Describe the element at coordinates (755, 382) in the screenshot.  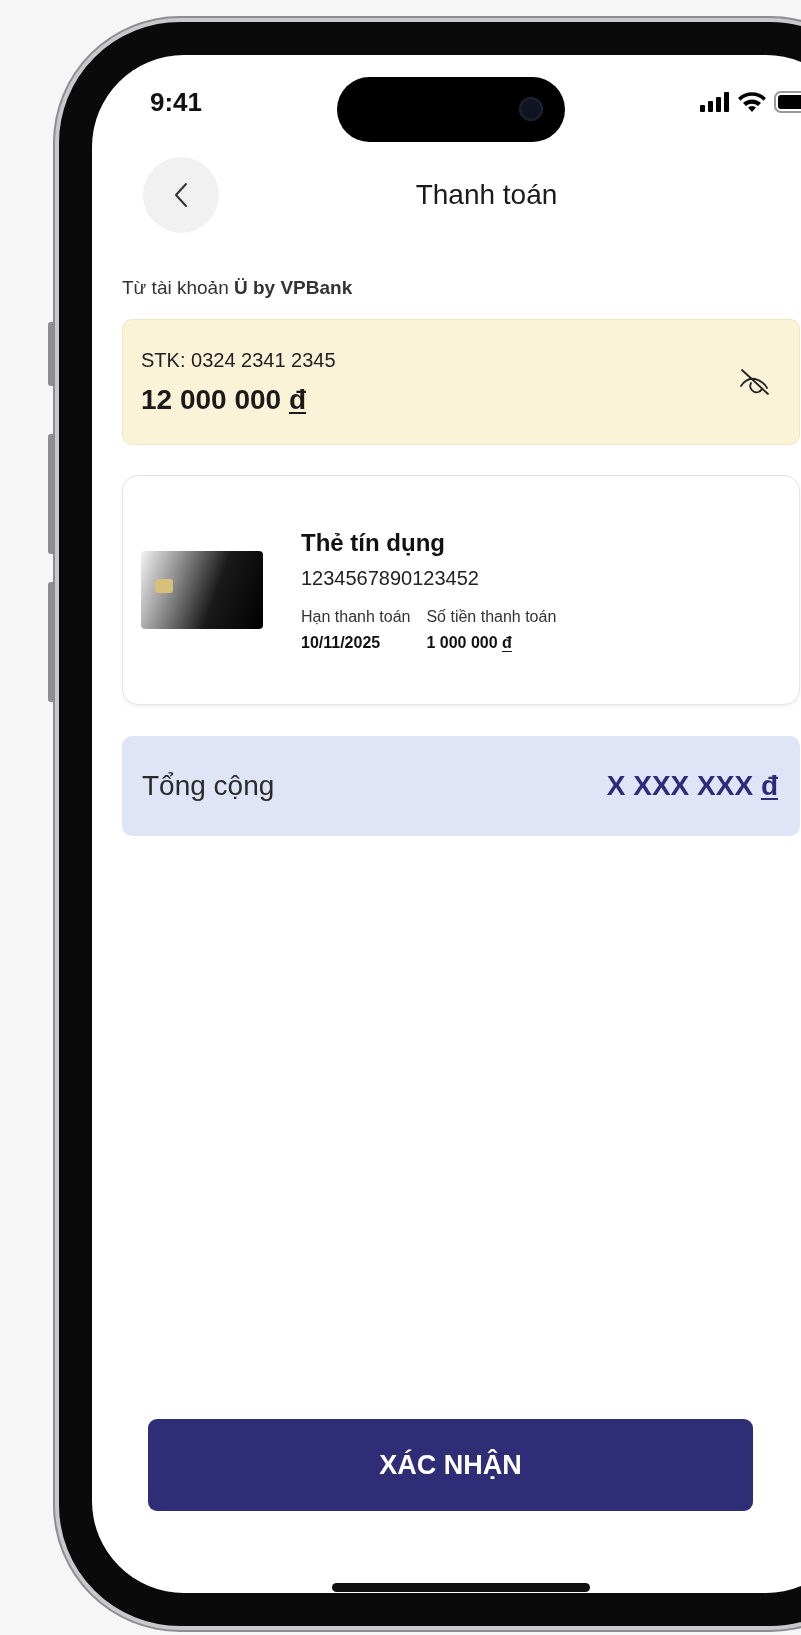
I see `eye-off-icon` at that location.